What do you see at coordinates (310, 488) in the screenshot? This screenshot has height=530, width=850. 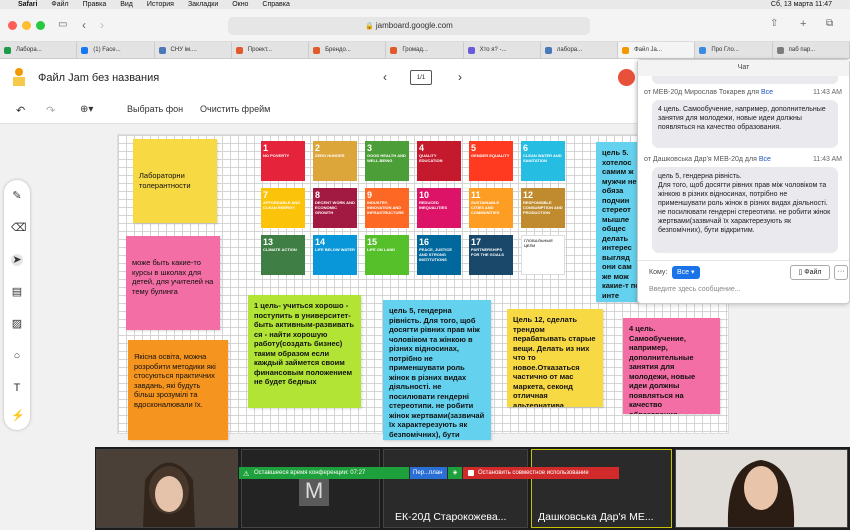 I see `participant-tile-2: M` at bounding box center [310, 488].